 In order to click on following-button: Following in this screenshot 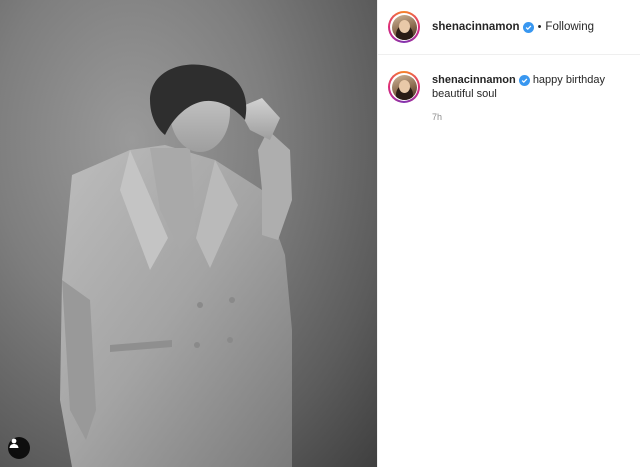, I will do `click(569, 27)`.